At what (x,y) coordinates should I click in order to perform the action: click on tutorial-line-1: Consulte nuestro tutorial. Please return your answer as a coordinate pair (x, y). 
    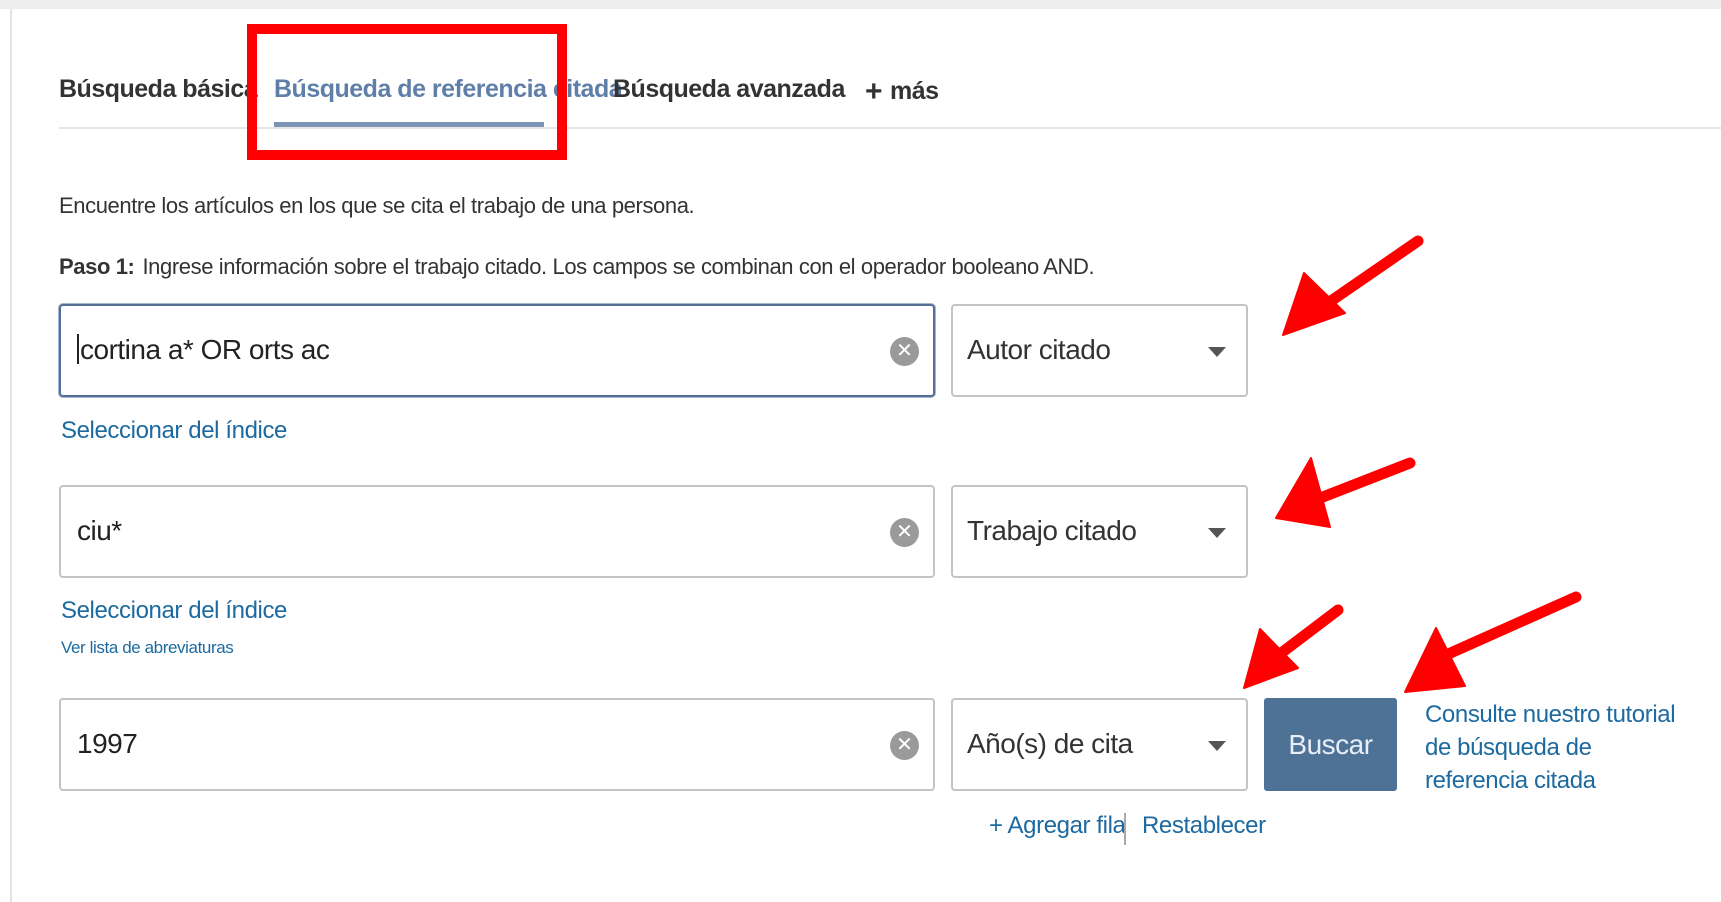
    Looking at the image, I should click on (1550, 714).